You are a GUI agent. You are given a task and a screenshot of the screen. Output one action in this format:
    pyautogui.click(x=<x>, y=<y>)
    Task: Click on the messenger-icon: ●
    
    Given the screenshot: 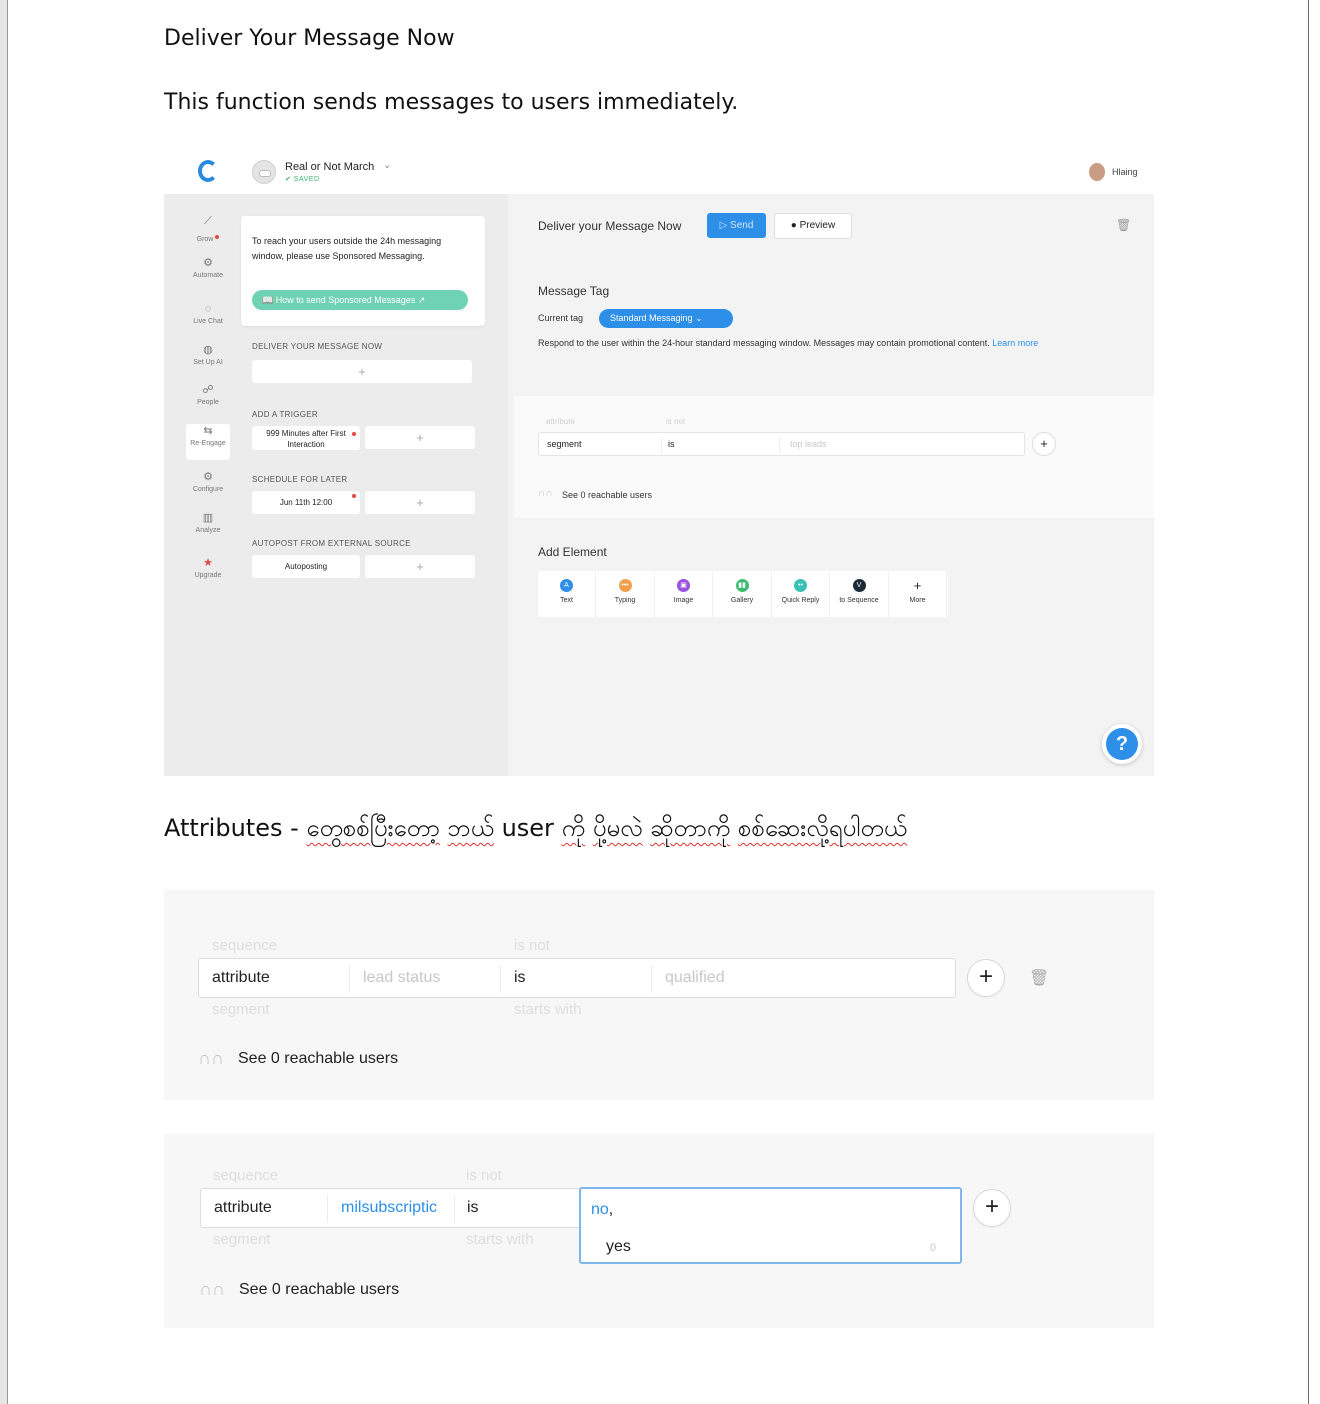 What is the action you would take?
    pyautogui.click(x=793, y=225)
    